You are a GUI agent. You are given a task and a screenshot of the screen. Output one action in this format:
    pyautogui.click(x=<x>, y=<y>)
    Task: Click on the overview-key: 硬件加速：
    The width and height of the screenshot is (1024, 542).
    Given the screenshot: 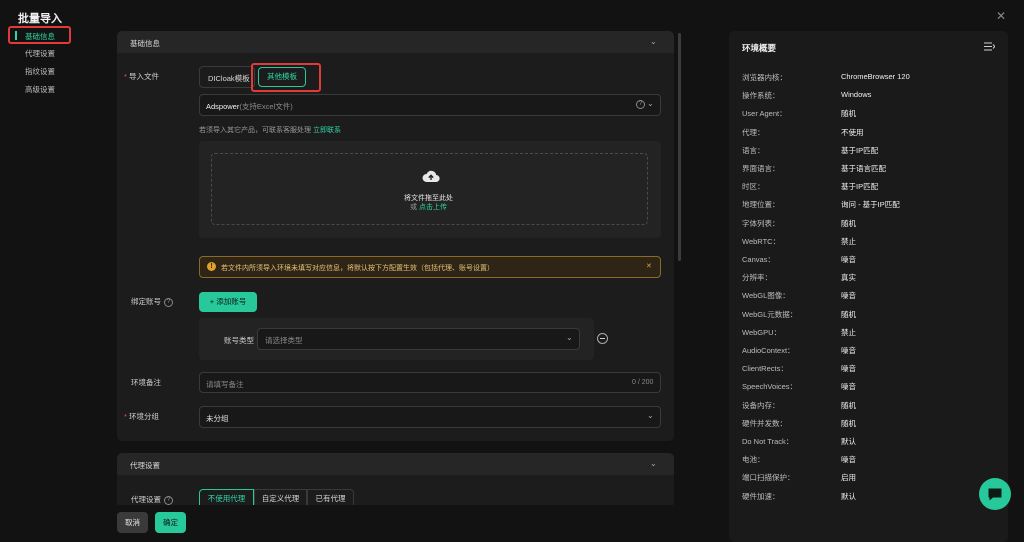 What is the action you would take?
    pyautogui.click(x=761, y=496)
    